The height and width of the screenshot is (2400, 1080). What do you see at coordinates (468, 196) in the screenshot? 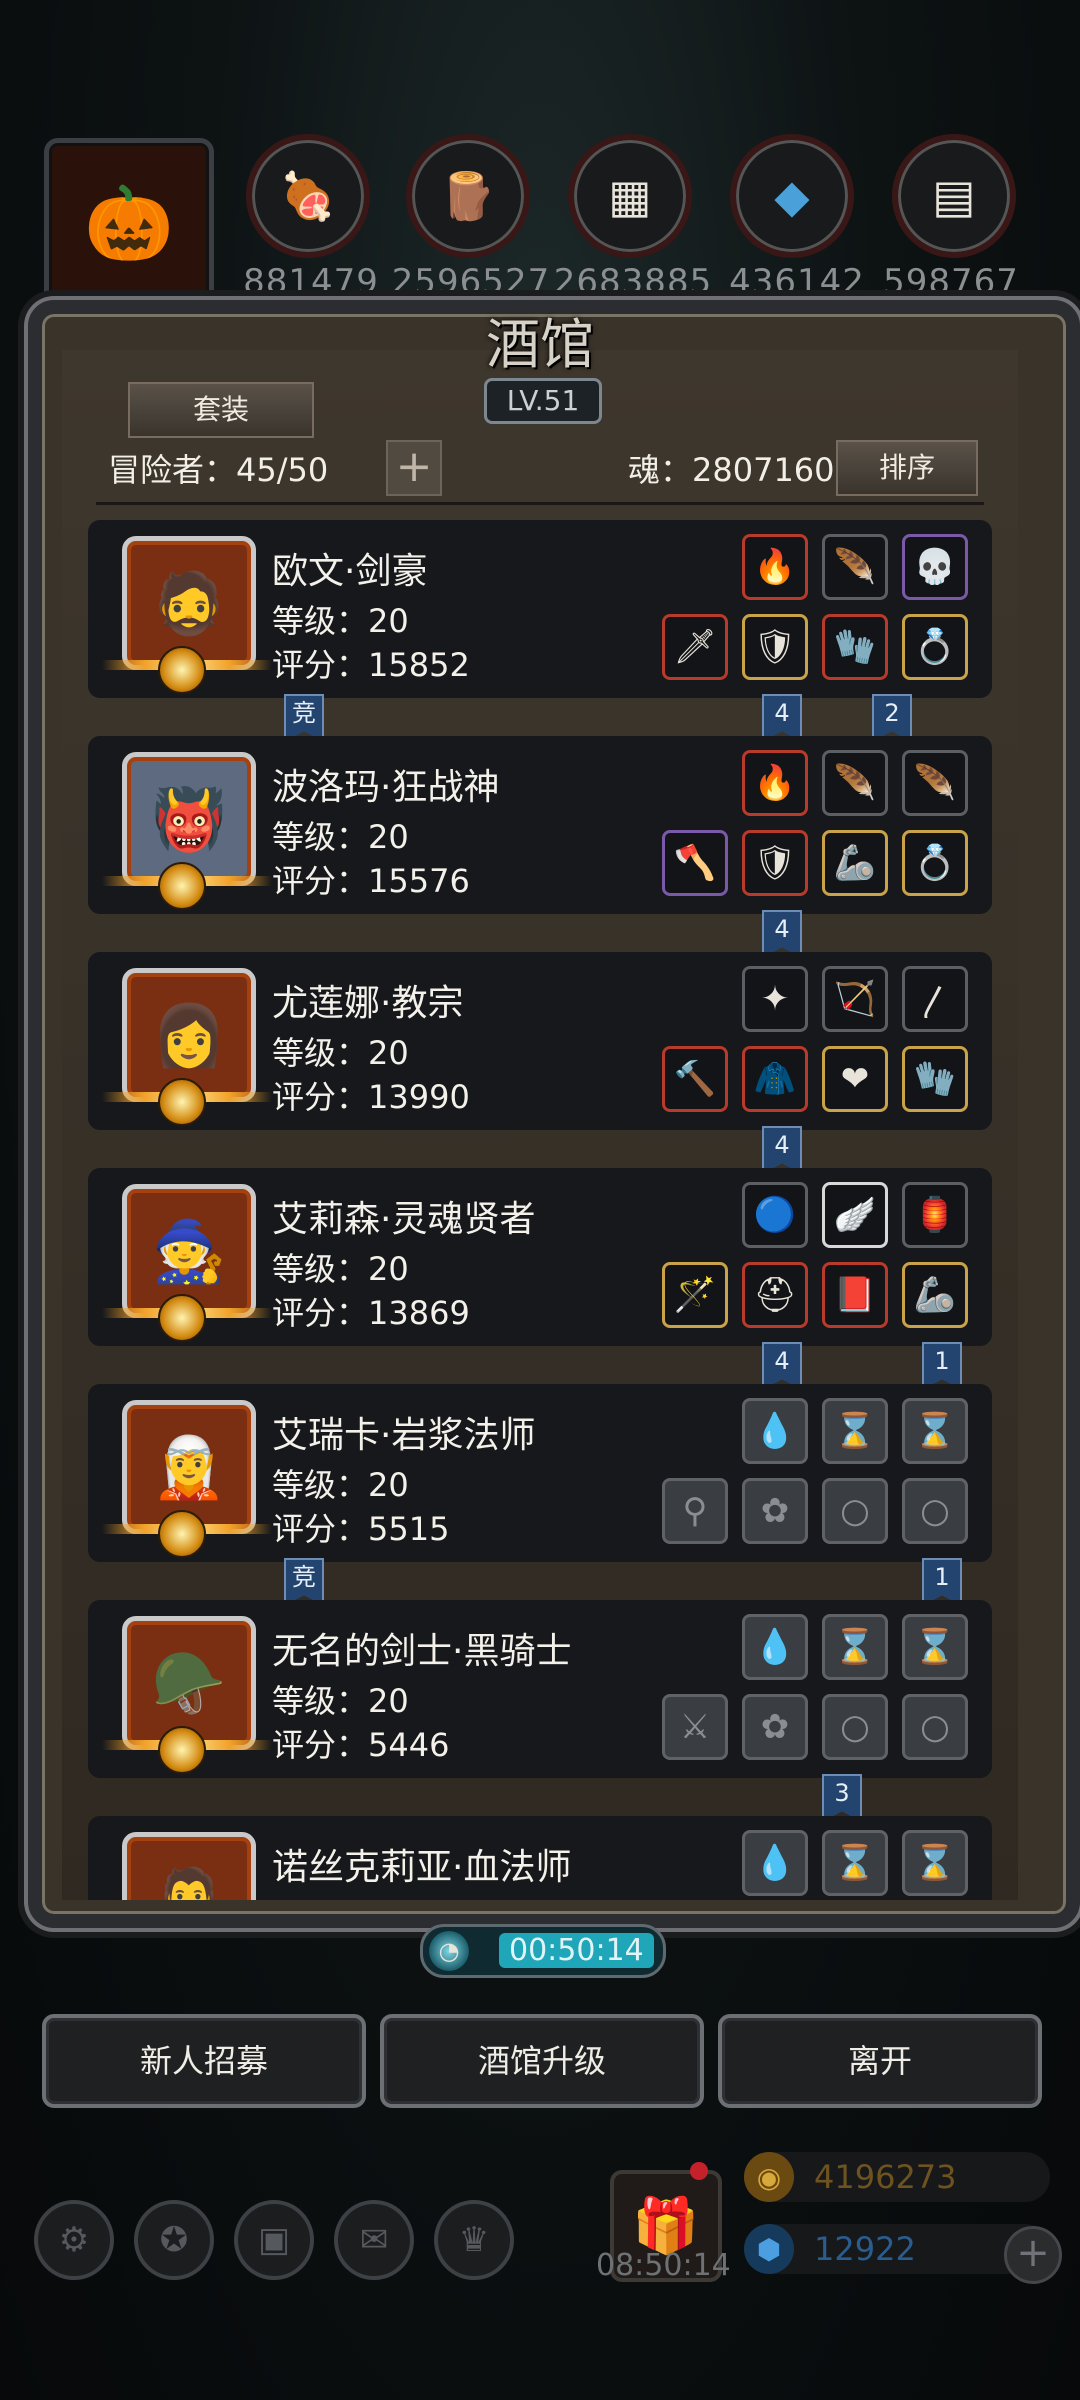
I see `resource-wood: 🪵` at bounding box center [468, 196].